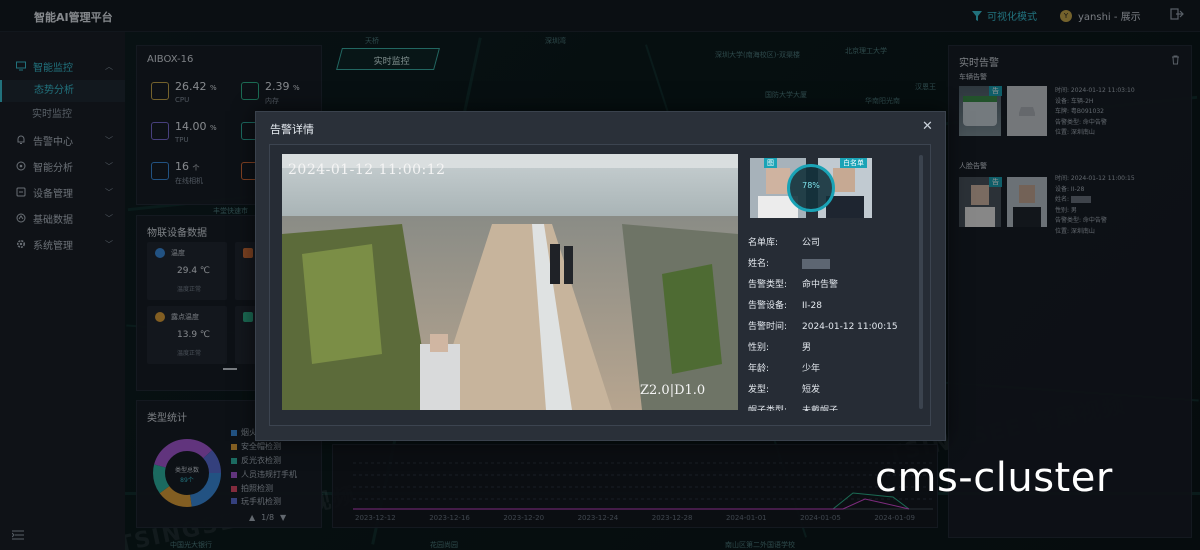 Image resolution: width=1200 pixels, height=550 pixels. What do you see at coordinates (784, 243) in the screenshot?
I see `info-list-library: 名单库: 公司` at bounding box center [784, 243].